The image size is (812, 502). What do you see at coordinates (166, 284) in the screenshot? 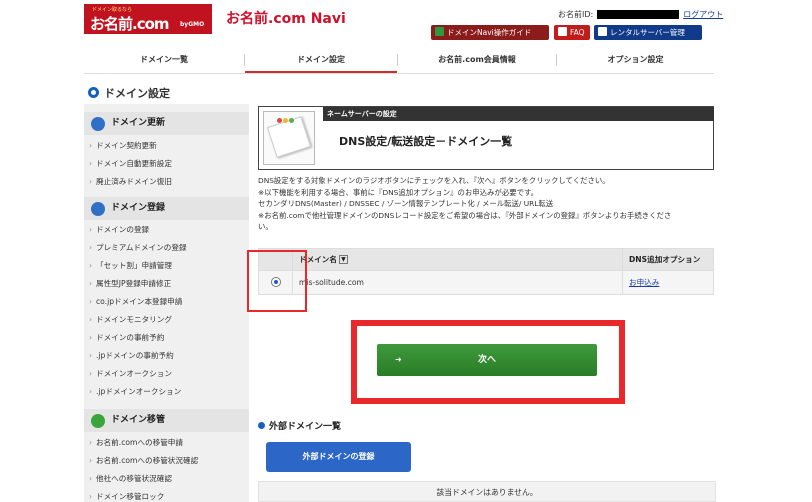
I see `sidebar-item-jp-attribute: 属性型JP登録申請修正` at bounding box center [166, 284].